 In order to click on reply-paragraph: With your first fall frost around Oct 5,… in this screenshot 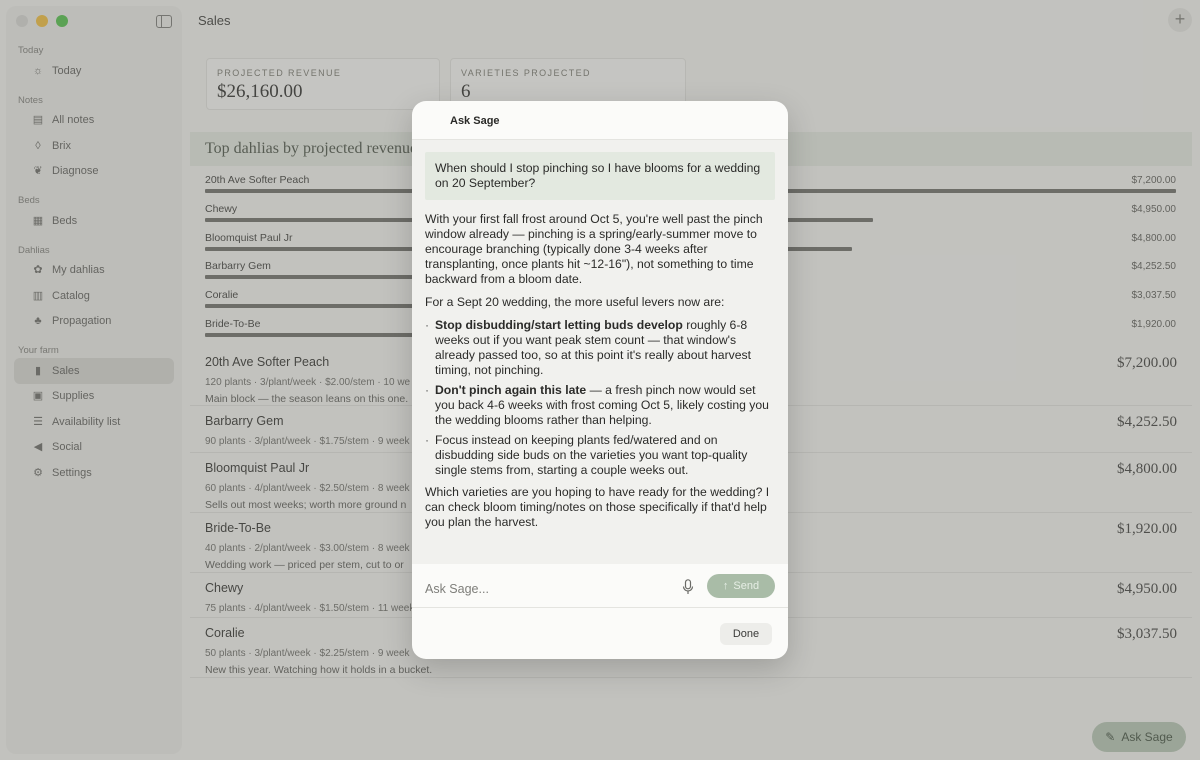, I will do `click(594, 249)`.